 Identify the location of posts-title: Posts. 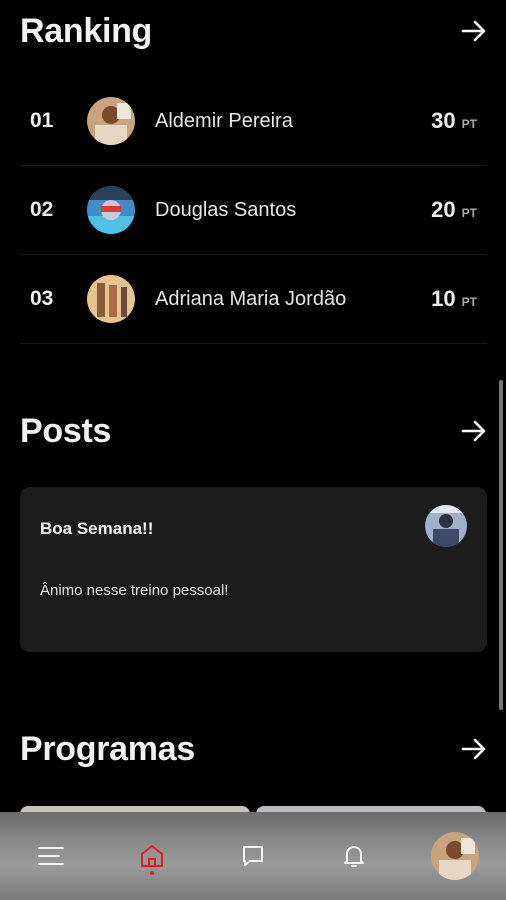
(66, 430).